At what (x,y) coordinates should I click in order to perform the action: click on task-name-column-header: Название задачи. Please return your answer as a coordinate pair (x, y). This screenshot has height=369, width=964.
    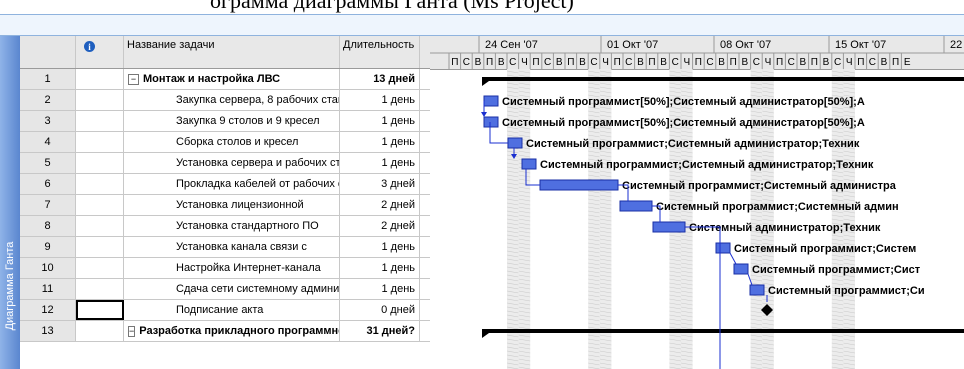
    Looking at the image, I should click on (232, 52).